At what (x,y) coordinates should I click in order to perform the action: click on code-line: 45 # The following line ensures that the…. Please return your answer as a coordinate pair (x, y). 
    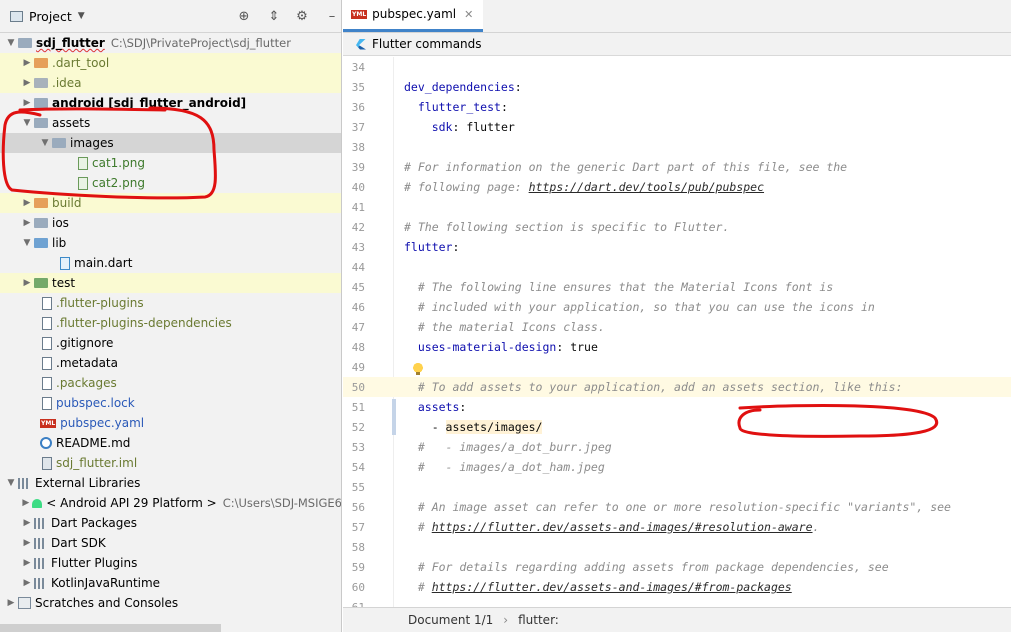
    Looking at the image, I should click on (677, 287).